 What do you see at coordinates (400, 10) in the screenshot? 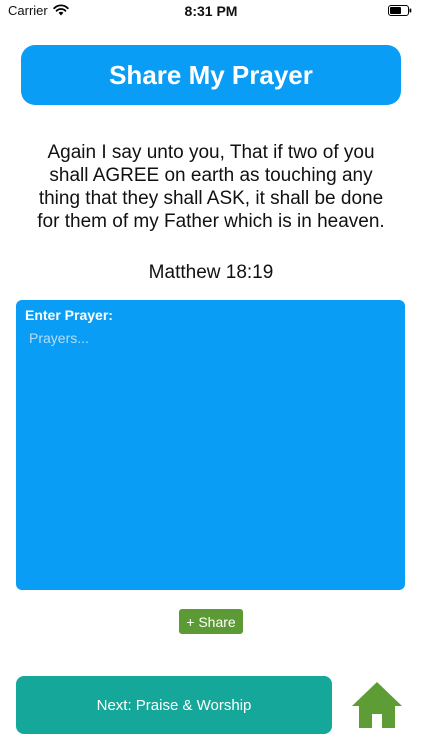
I see `battery-icon` at bounding box center [400, 10].